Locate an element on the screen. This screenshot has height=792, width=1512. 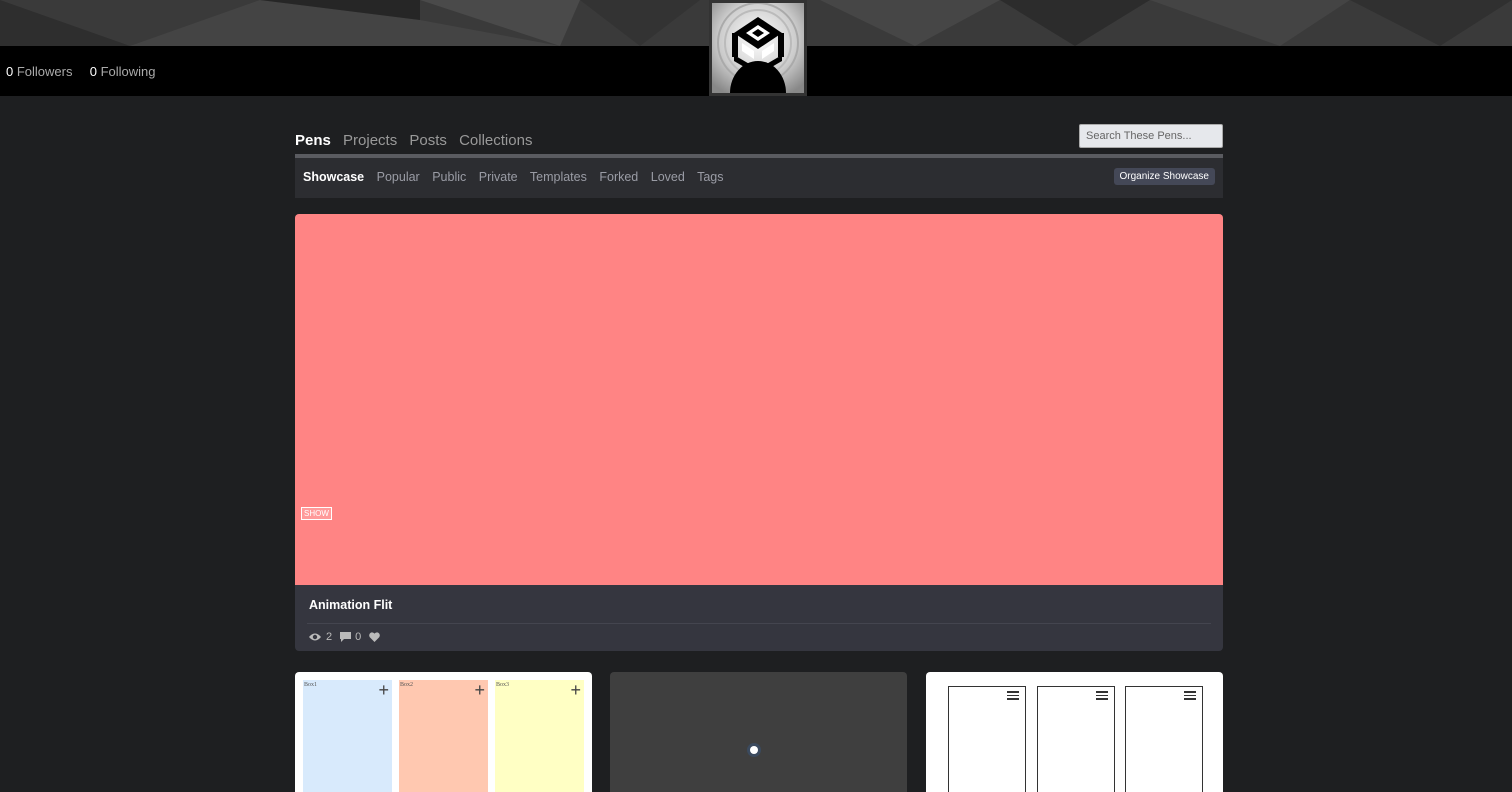
heart-icon is located at coordinates (375, 637).